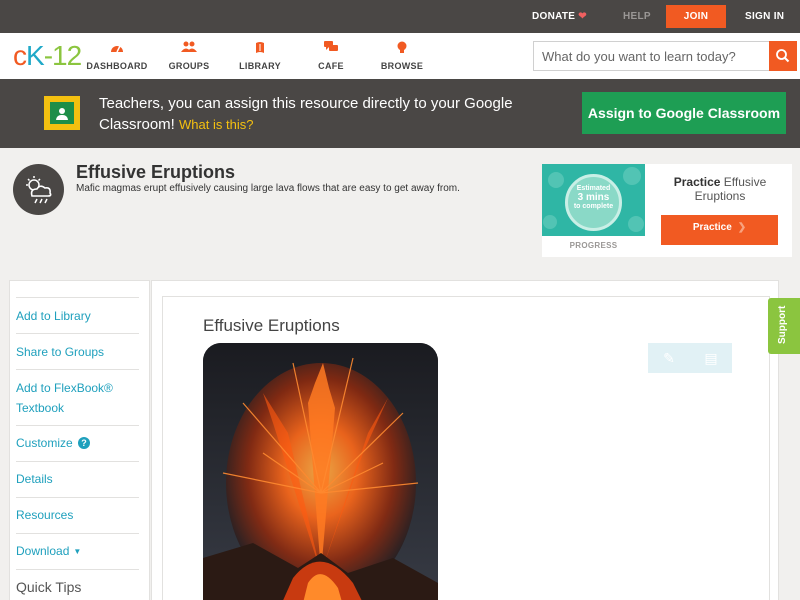  I want to click on weather-cloud-icon, so click(38, 189).